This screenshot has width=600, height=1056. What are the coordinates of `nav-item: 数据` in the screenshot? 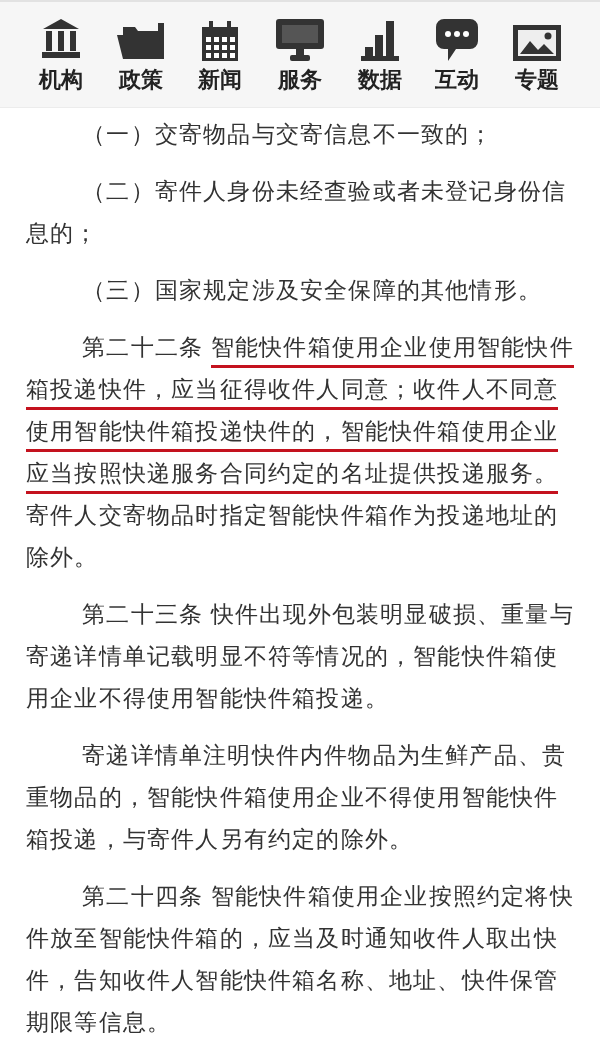 It's located at (379, 54).